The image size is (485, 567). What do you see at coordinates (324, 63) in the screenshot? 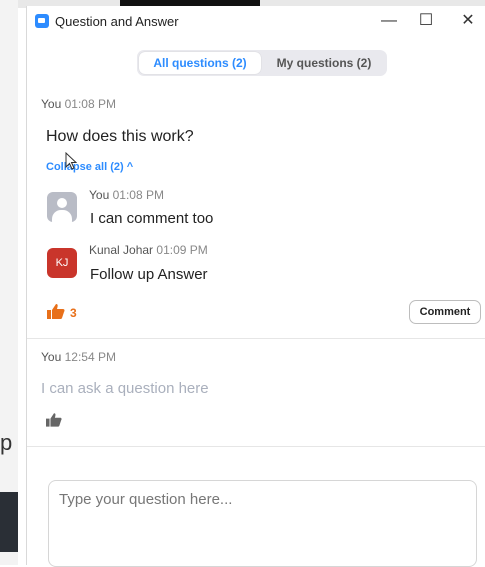
I see `tab-my-questions: My questions (2)` at bounding box center [324, 63].